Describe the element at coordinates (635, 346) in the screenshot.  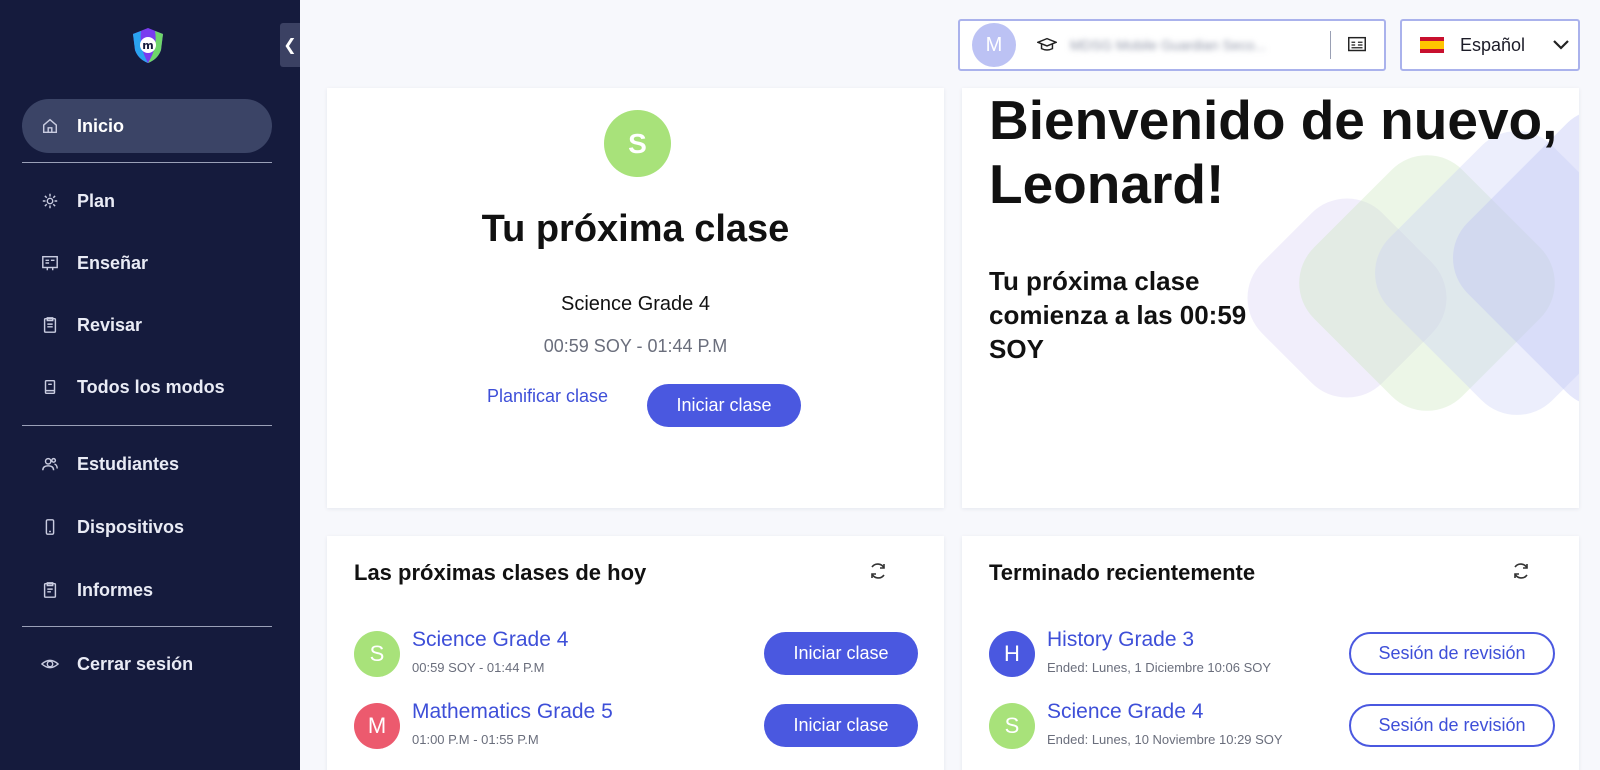
I see `next-class-time: 00:59 SOY - 01:44 P.M` at that location.